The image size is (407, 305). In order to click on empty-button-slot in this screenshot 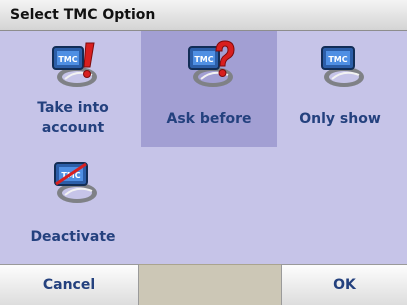, I will do `click(210, 284)`.